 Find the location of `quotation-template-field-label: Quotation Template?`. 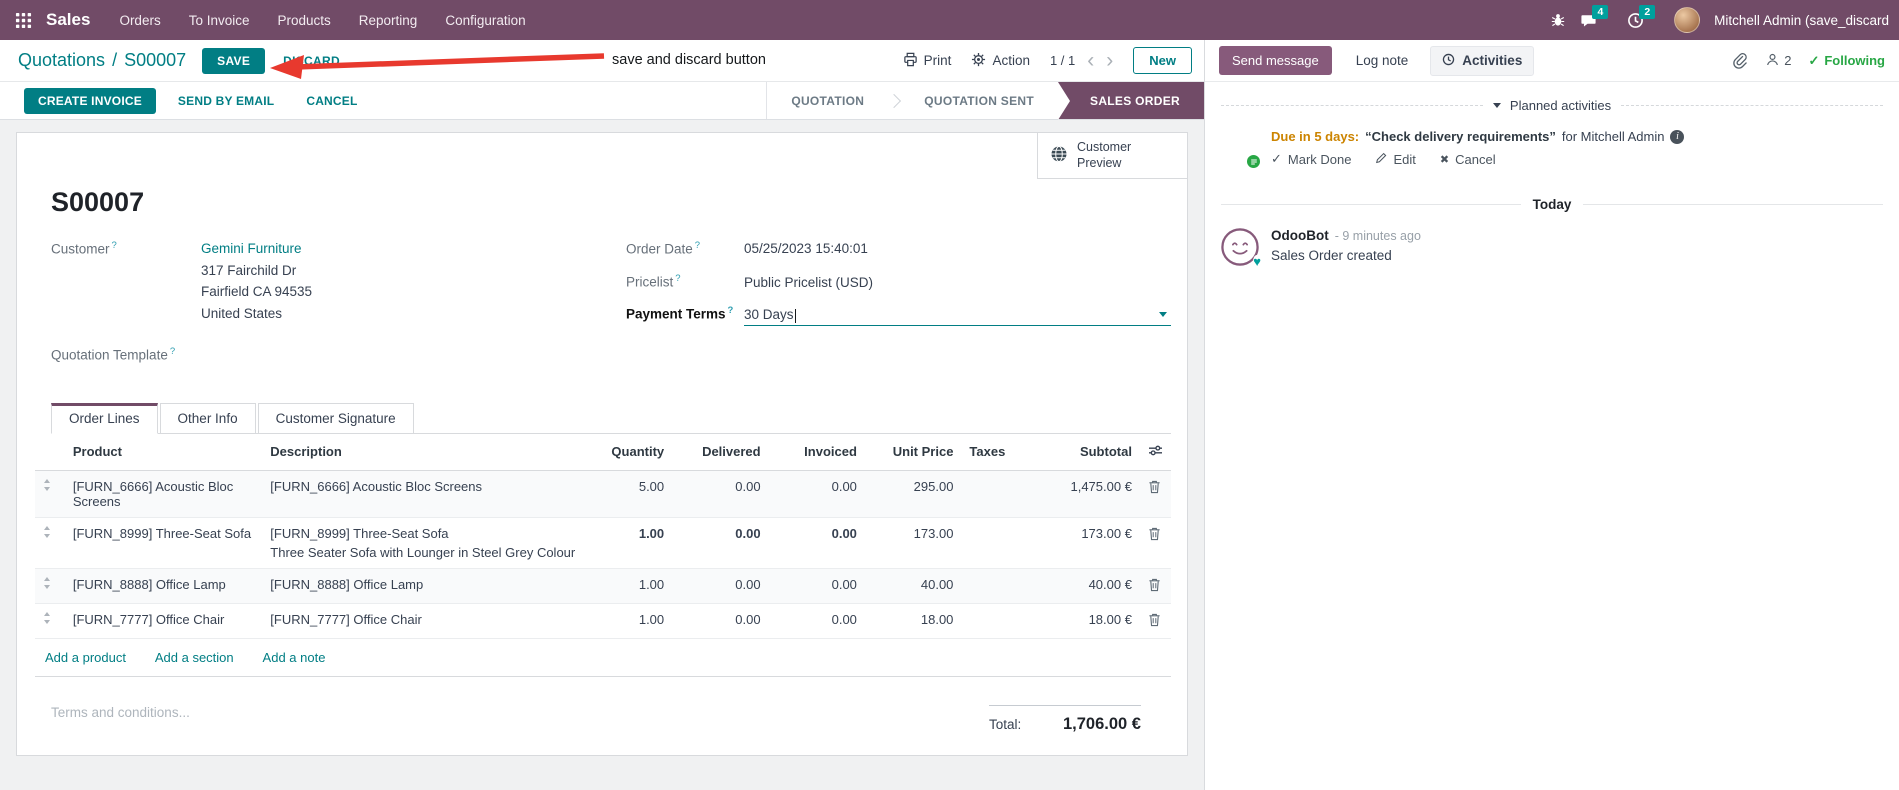

quotation-template-field-label: Quotation Template? is located at coordinates (113, 354).